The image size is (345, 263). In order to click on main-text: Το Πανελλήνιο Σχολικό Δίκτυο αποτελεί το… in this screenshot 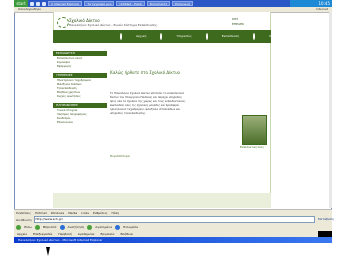, I will do `click(174, 112)`.